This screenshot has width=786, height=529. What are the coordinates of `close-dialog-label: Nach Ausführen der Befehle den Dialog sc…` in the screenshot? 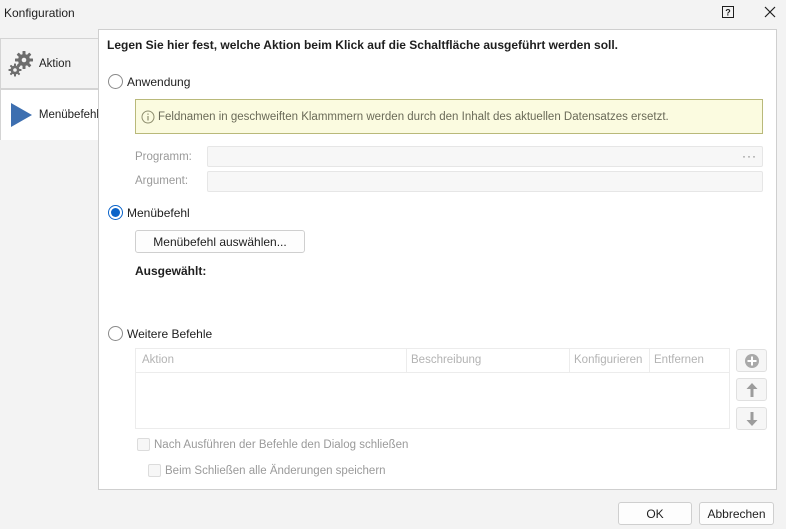 It's located at (281, 445).